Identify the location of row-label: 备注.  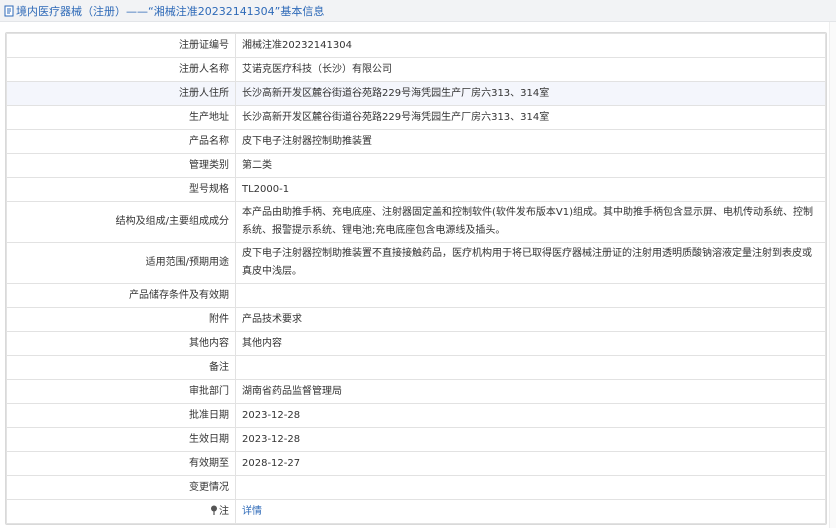
(121, 367).